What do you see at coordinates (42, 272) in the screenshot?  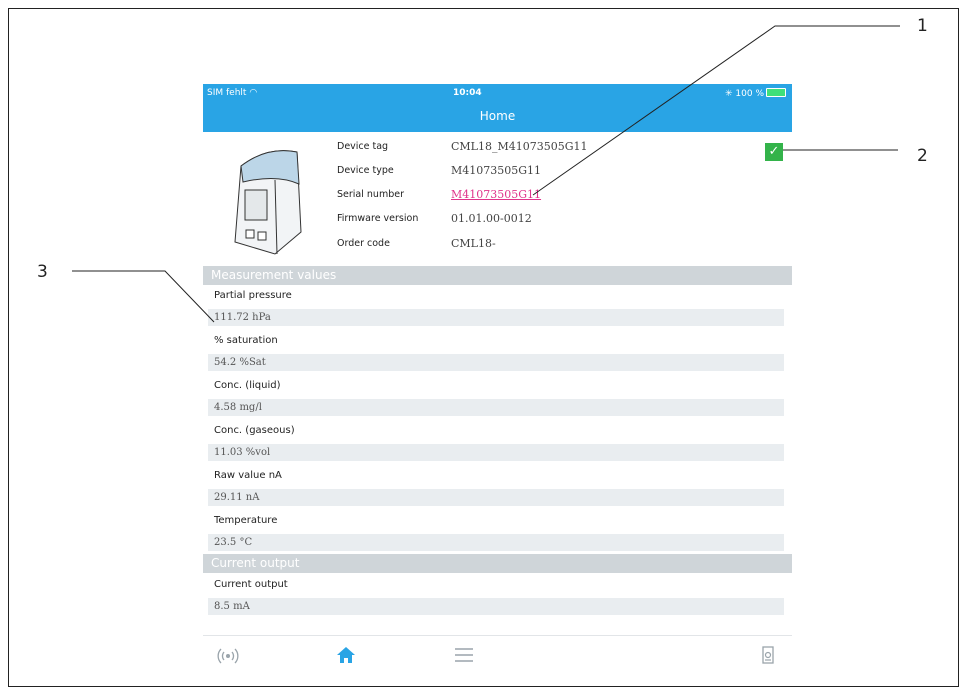 I see `callout-3: 3` at bounding box center [42, 272].